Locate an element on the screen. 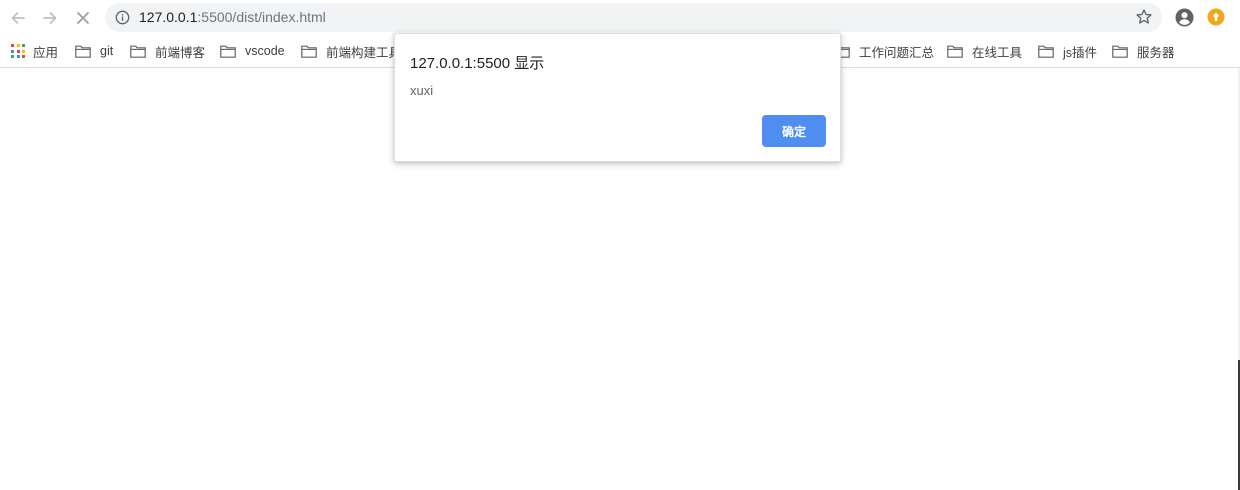 This screenshot has width=1240, height=490. bookmark-label: git is located at coordinates (107, 51).